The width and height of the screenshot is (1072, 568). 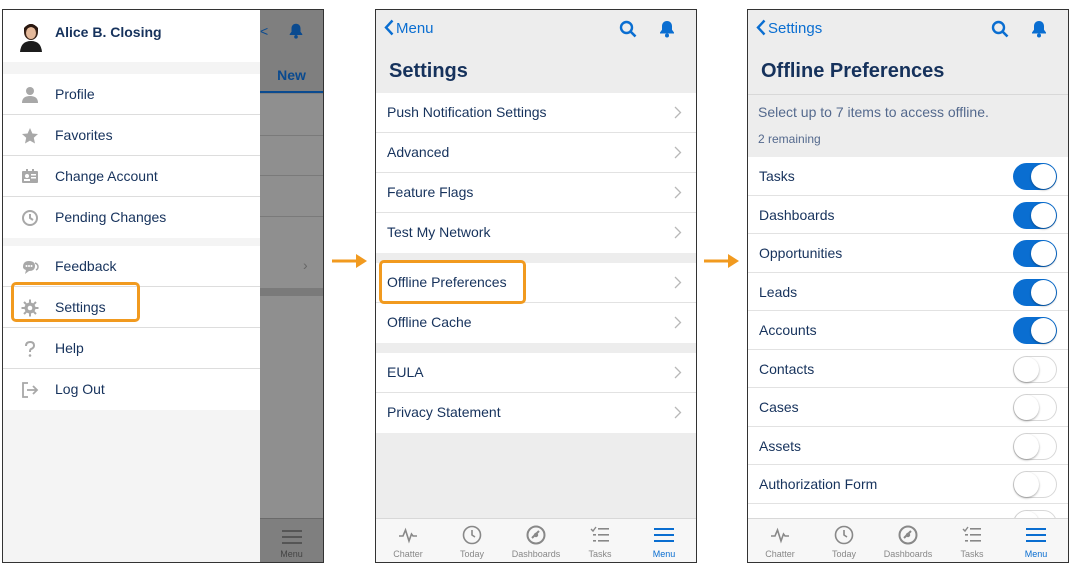 What do you see at coordinates (536, 323) in the screenshot?
I see `settings-row-offline-cache: Offline Cache` at bounding box center [536, 323].